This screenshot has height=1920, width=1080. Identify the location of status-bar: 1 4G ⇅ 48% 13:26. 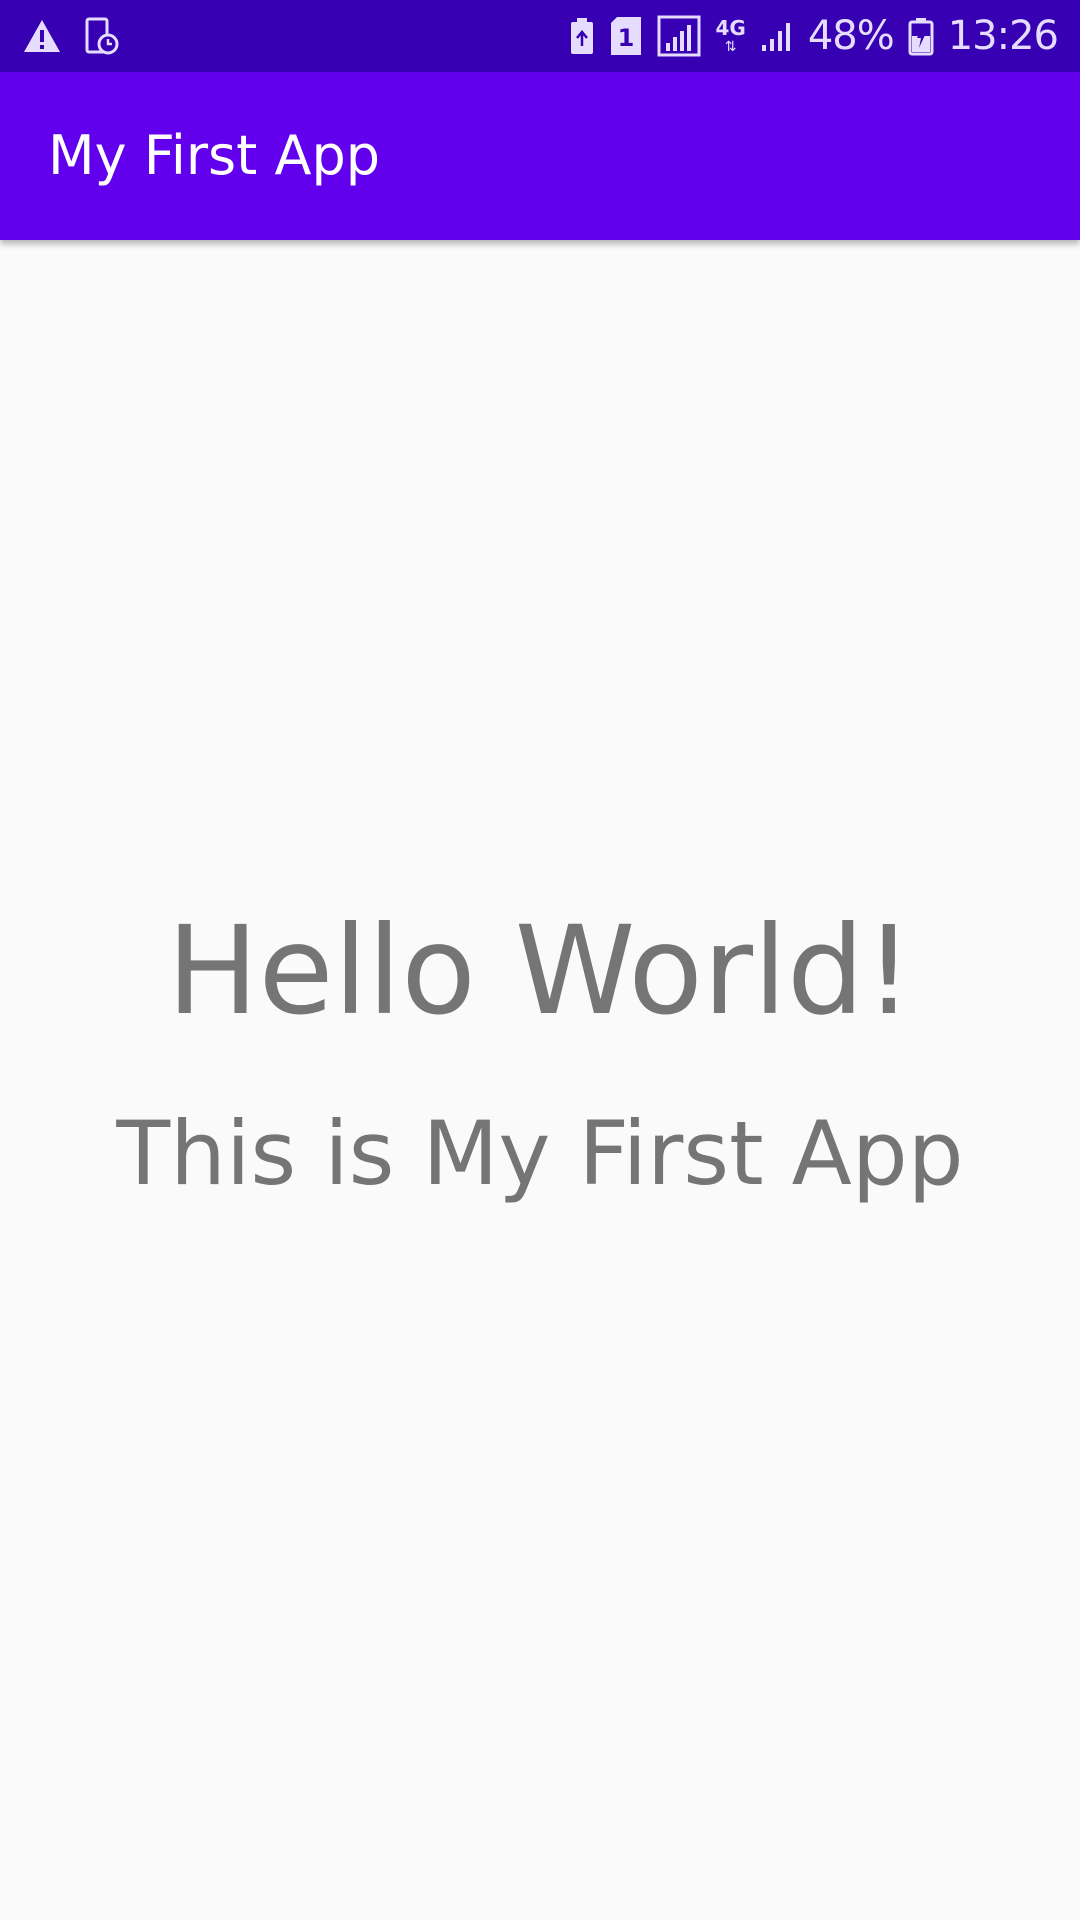
(540, 36).